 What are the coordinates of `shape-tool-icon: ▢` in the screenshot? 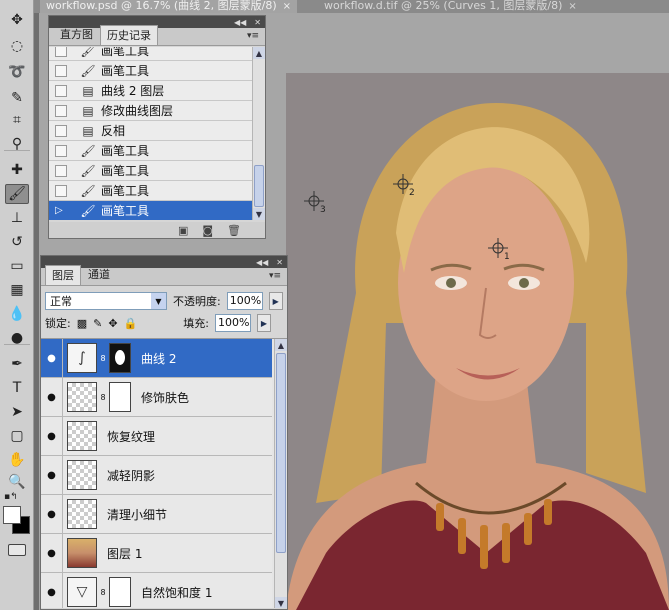 It's located at (17, 436).